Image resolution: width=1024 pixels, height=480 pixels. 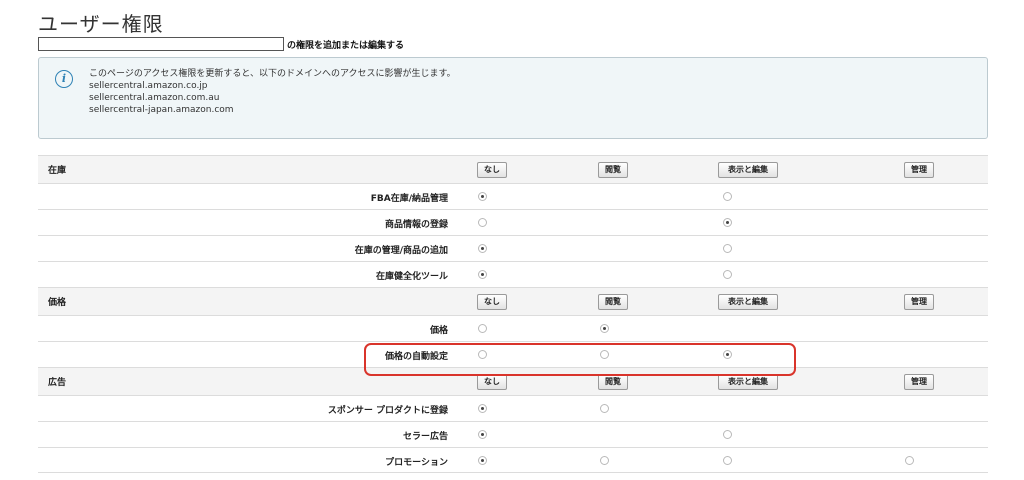 I want to click on permission-label: 商品情報の登録, so click(x=416, y=225).